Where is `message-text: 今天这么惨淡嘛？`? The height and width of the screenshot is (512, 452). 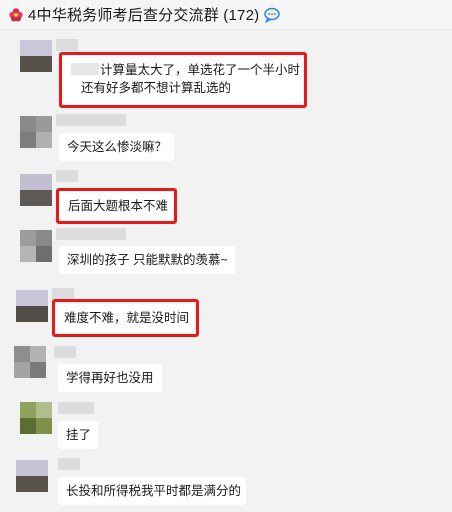 message-text: 今天这么惨淡嘛？ is located at coordinates (117, 147).